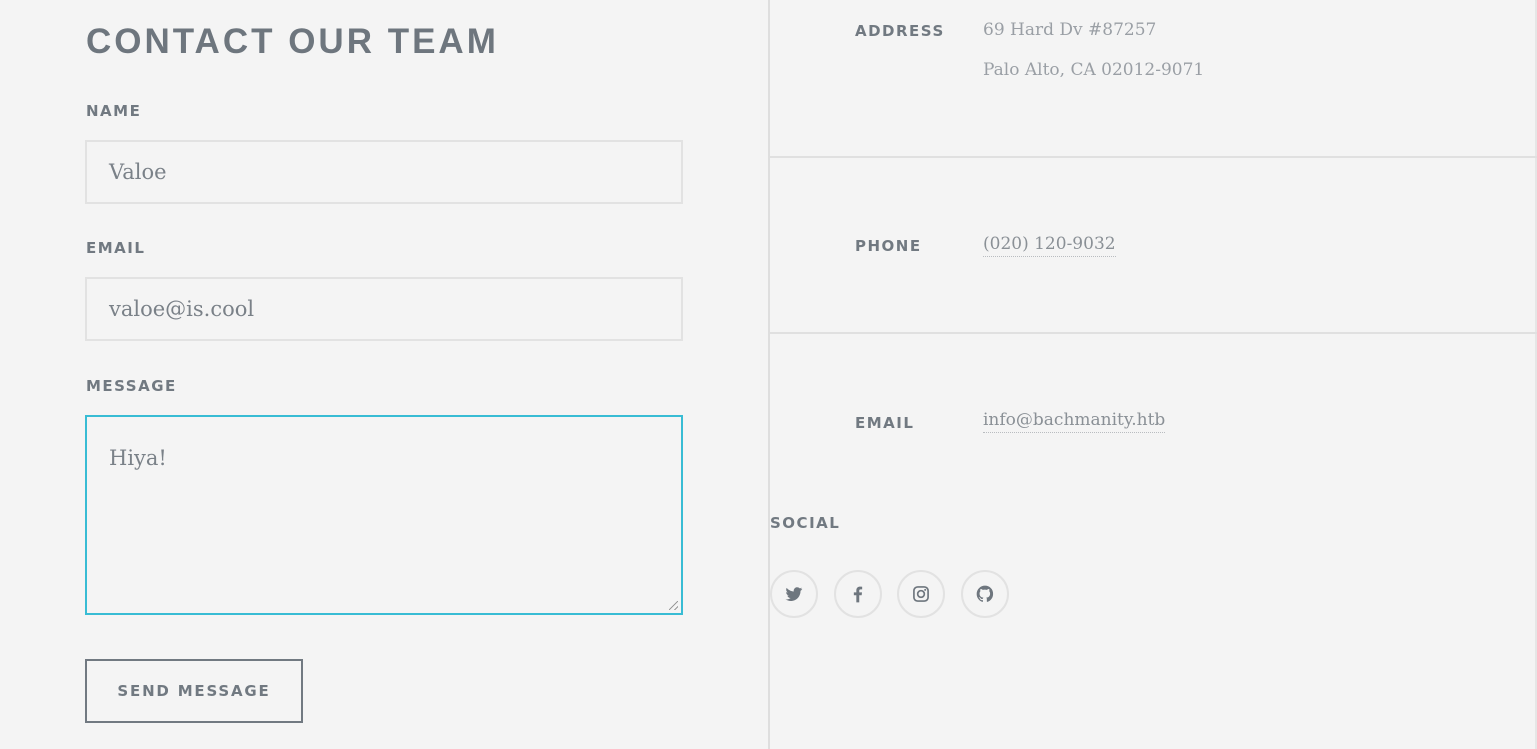  I want to click on email-link: info@bachmanity.htb, so click(1074, 421).